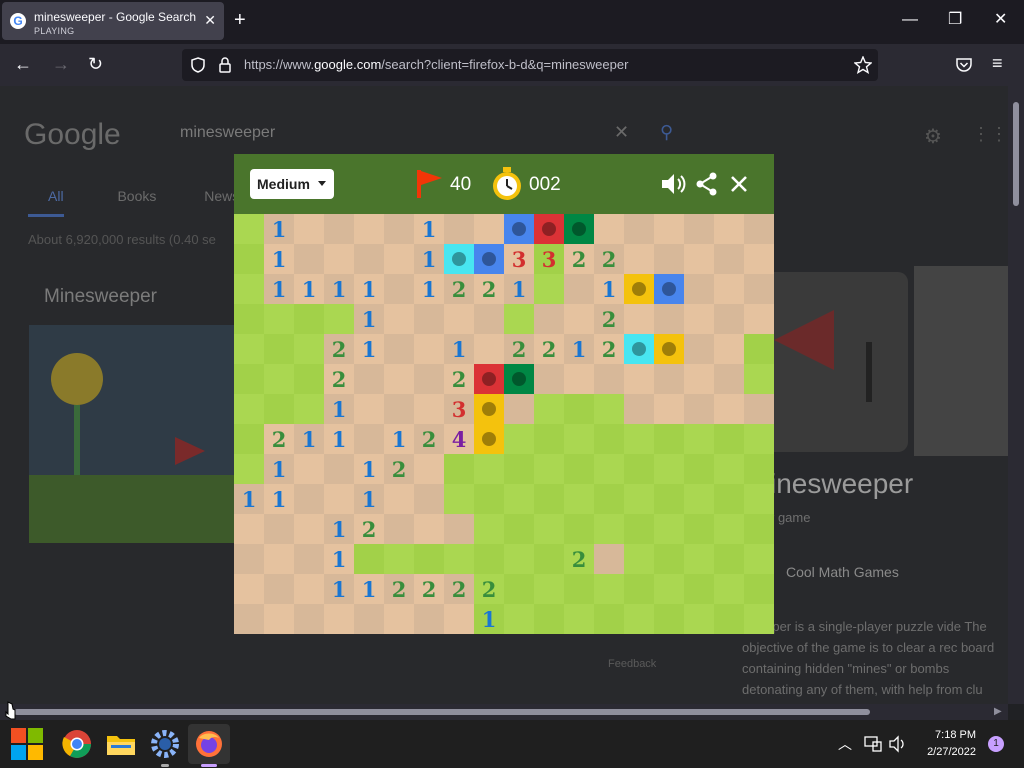 This screenshot has height=768, width=1024. What do you see at coordinates (240, 20) in the screenshot?
I see `new-tab-icon: +` at bounding box center [240, 20].